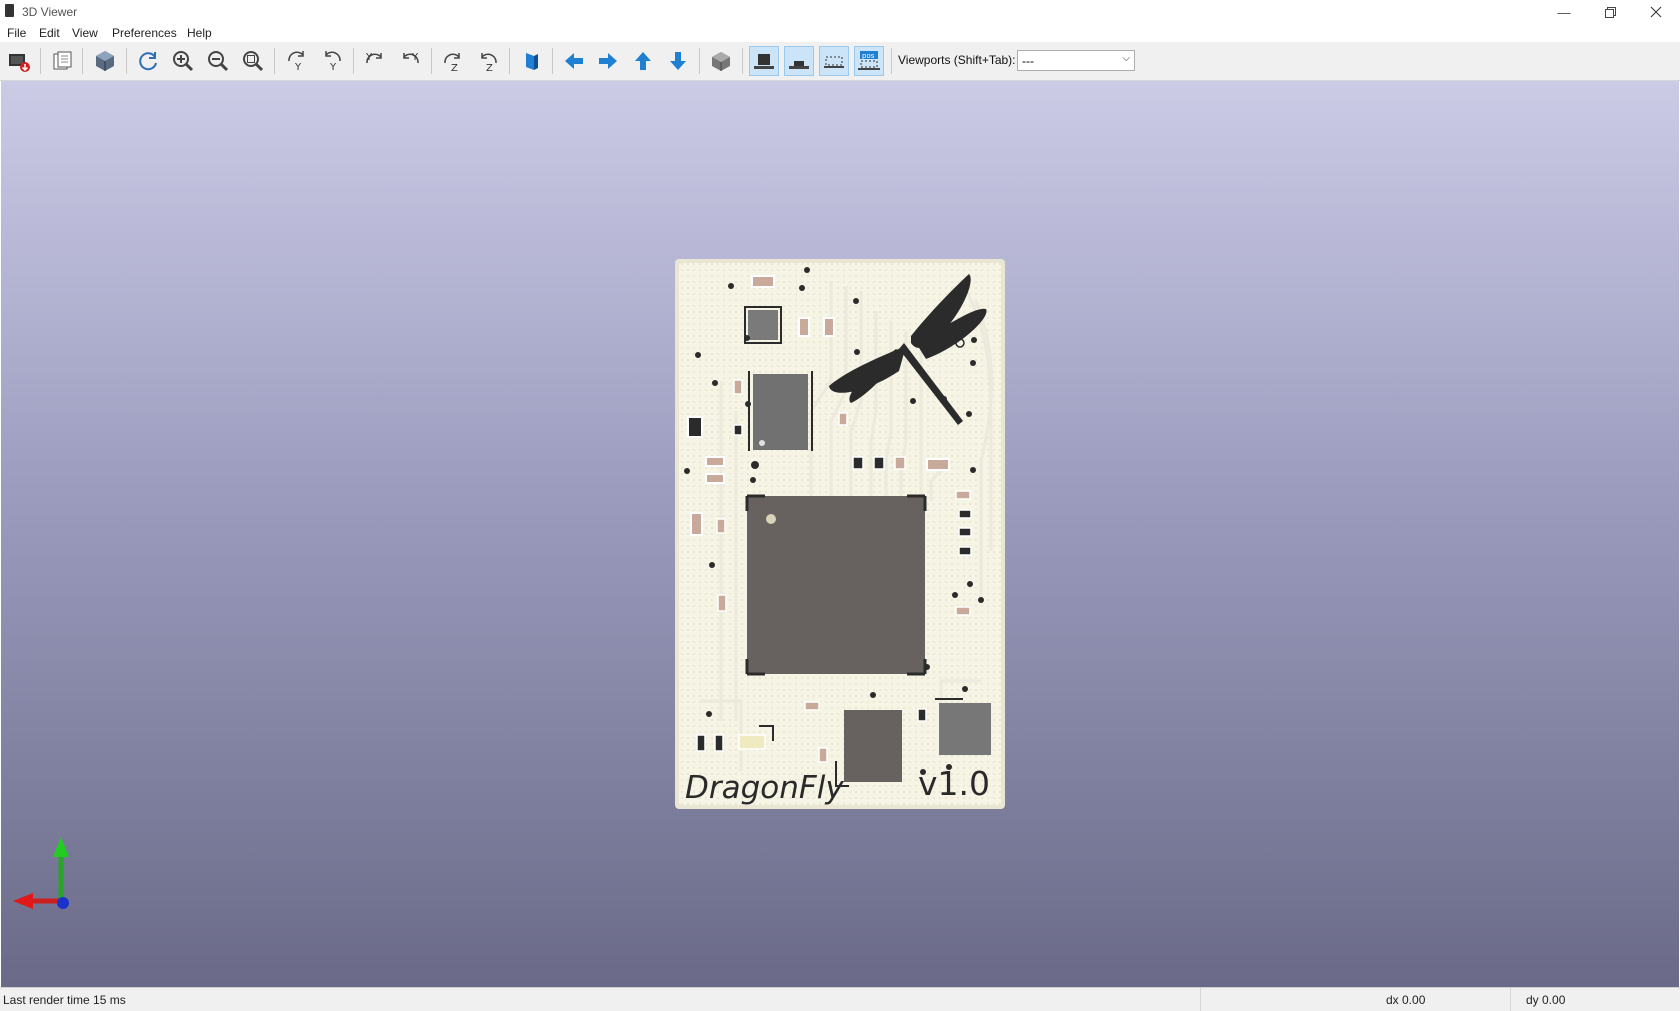  What do you see at coordinates (19, 61) in the screenshot?
I see `render-icon` at bounding box center [19, 61].